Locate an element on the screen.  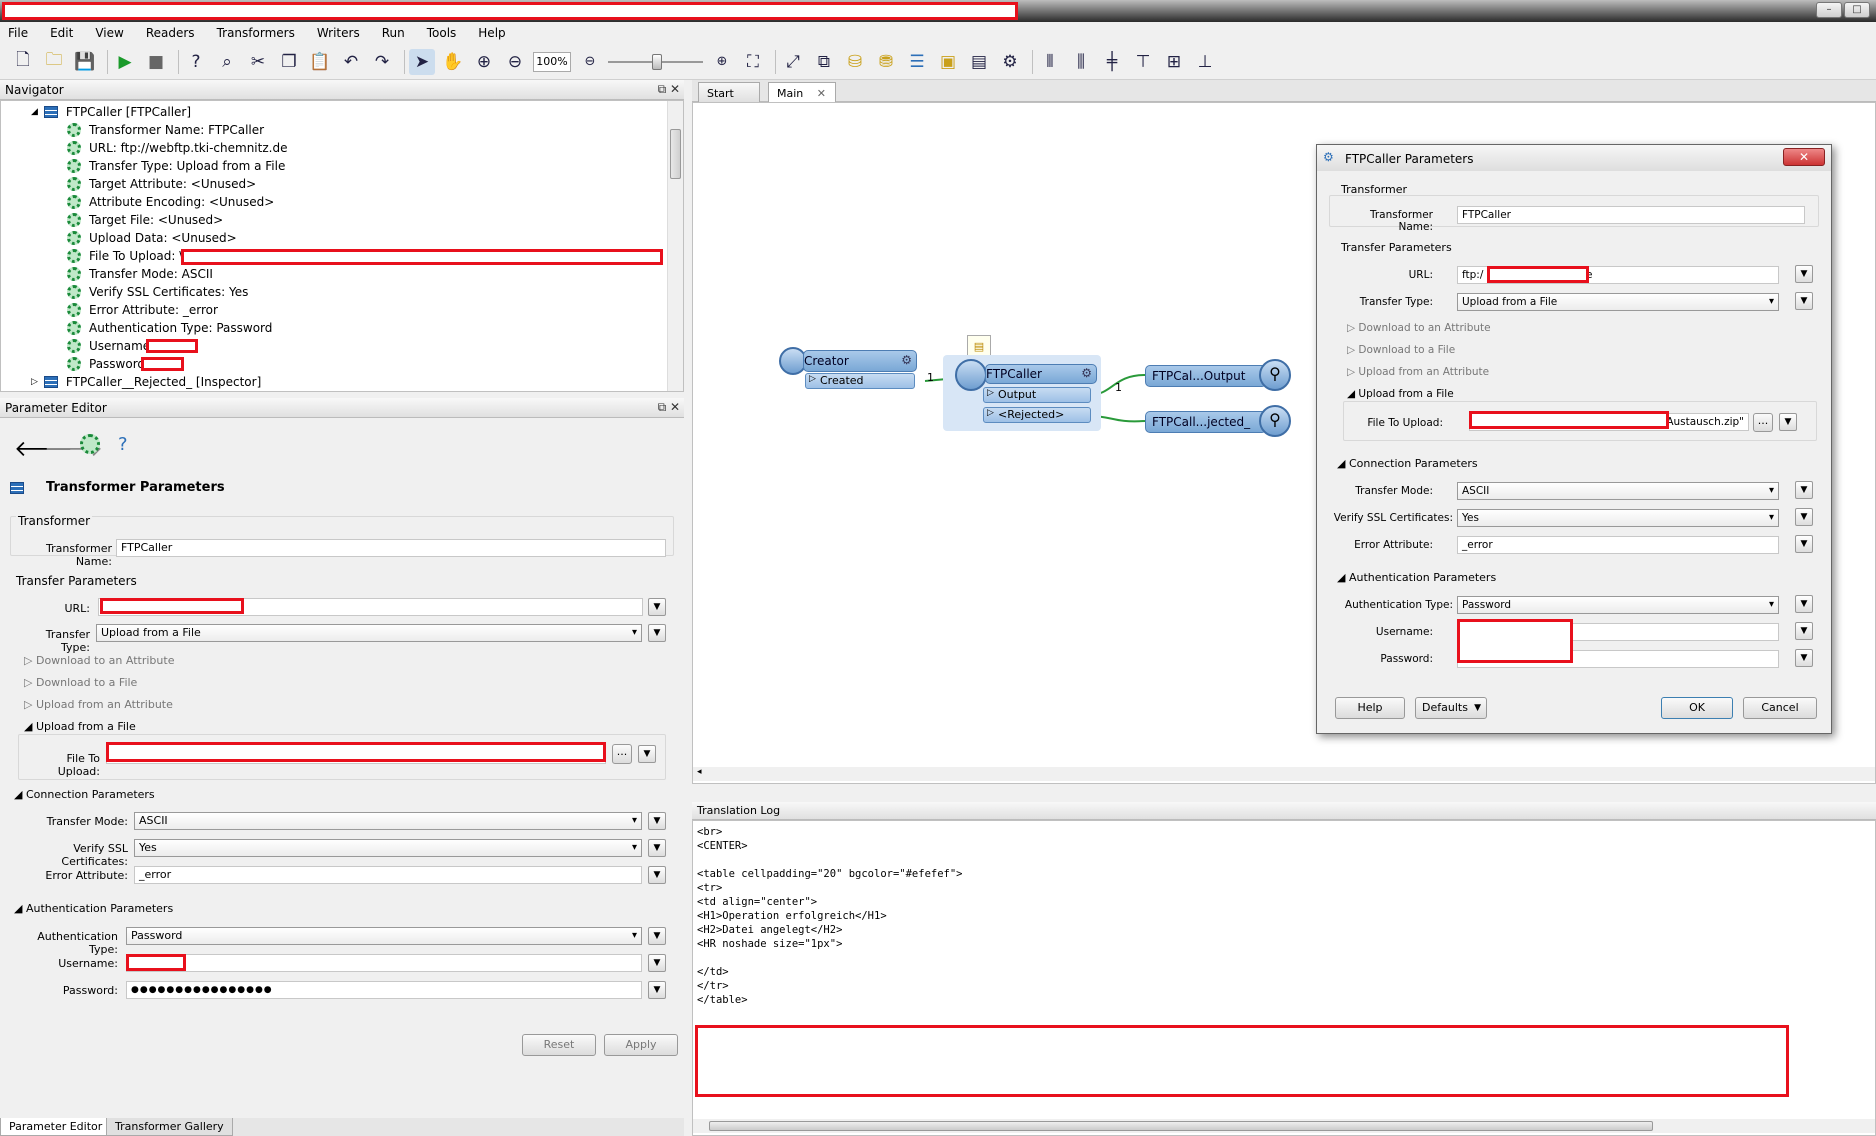
transfer-mode-menu-button: ▼ is located at coordinates (1804, 490).